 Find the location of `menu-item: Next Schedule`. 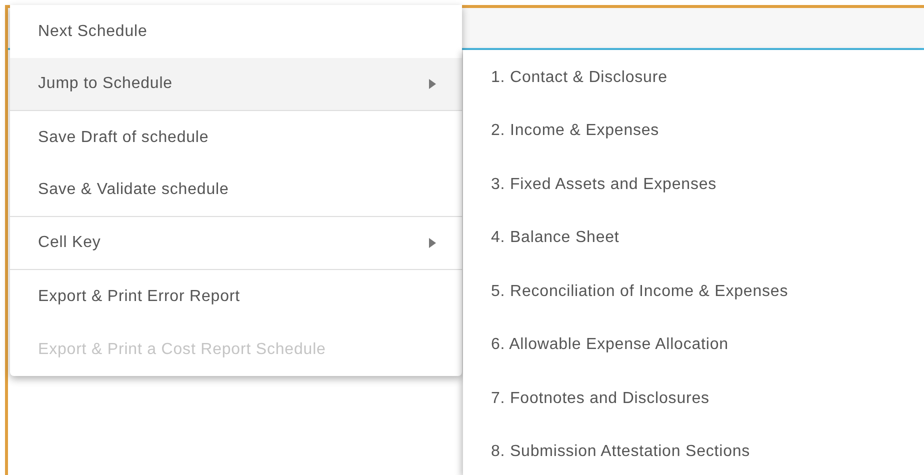

menu-item: Next Schedule is located at coordinates (236, 31).